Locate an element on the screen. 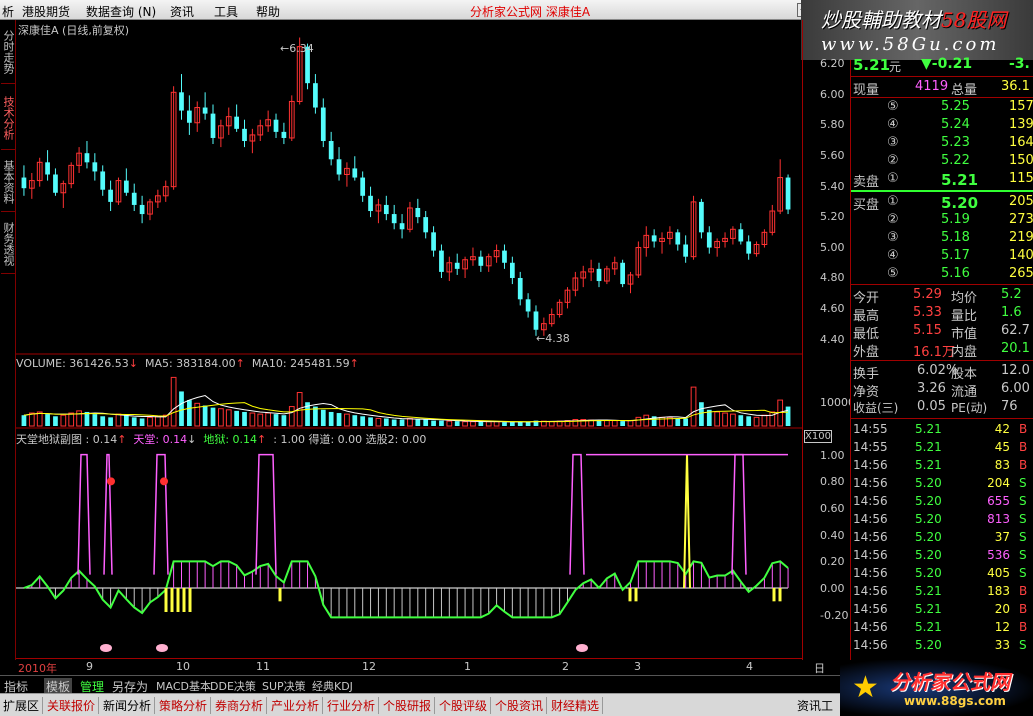 This screenshot has width=1033, height=716. tab-financials: 财务透视 is located at coordinates (8, 244).